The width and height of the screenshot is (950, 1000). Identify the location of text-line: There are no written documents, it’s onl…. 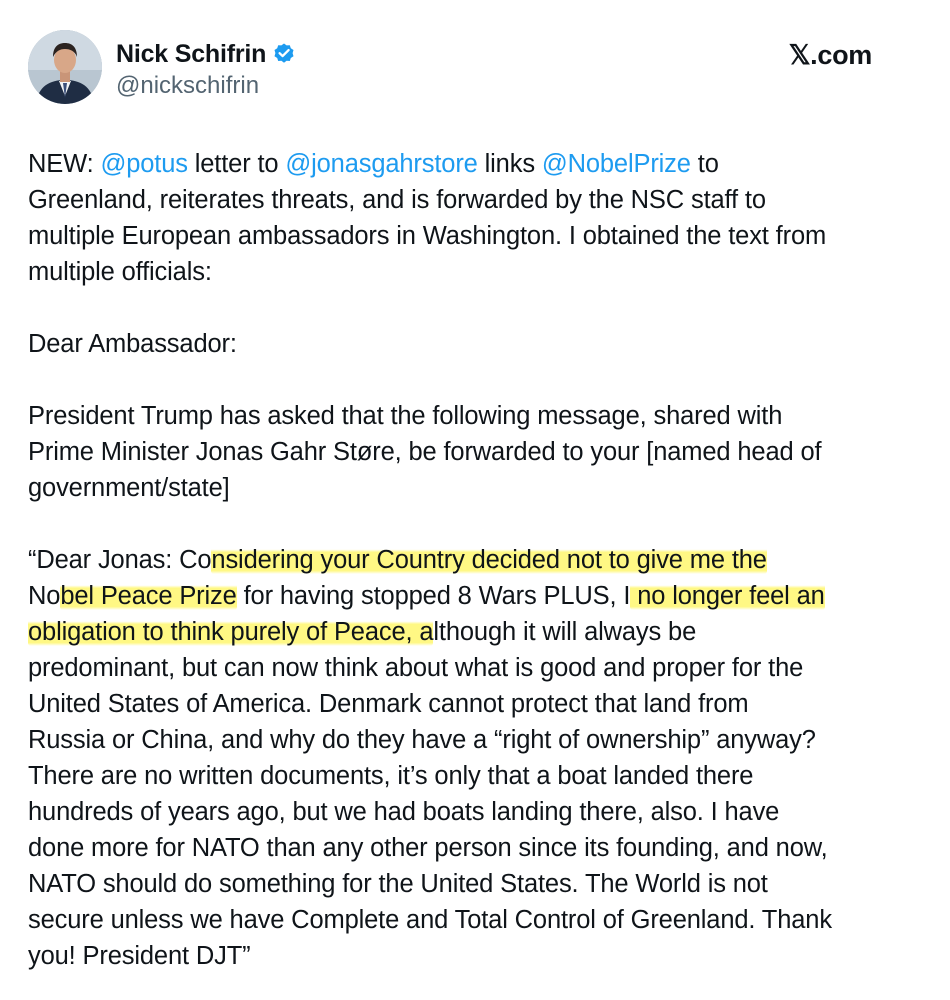
(391, 776).